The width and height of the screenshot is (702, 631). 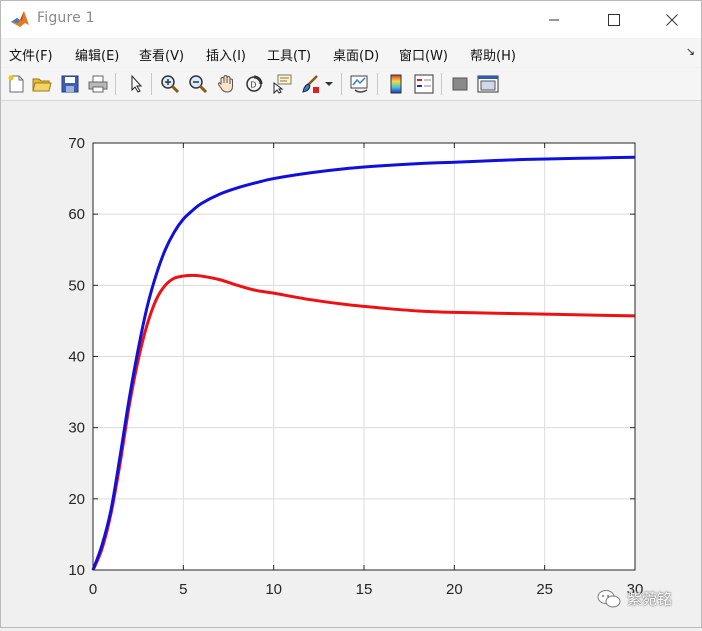 I want to click on menu-help: 帮助(H), so click(x=493, y=54).